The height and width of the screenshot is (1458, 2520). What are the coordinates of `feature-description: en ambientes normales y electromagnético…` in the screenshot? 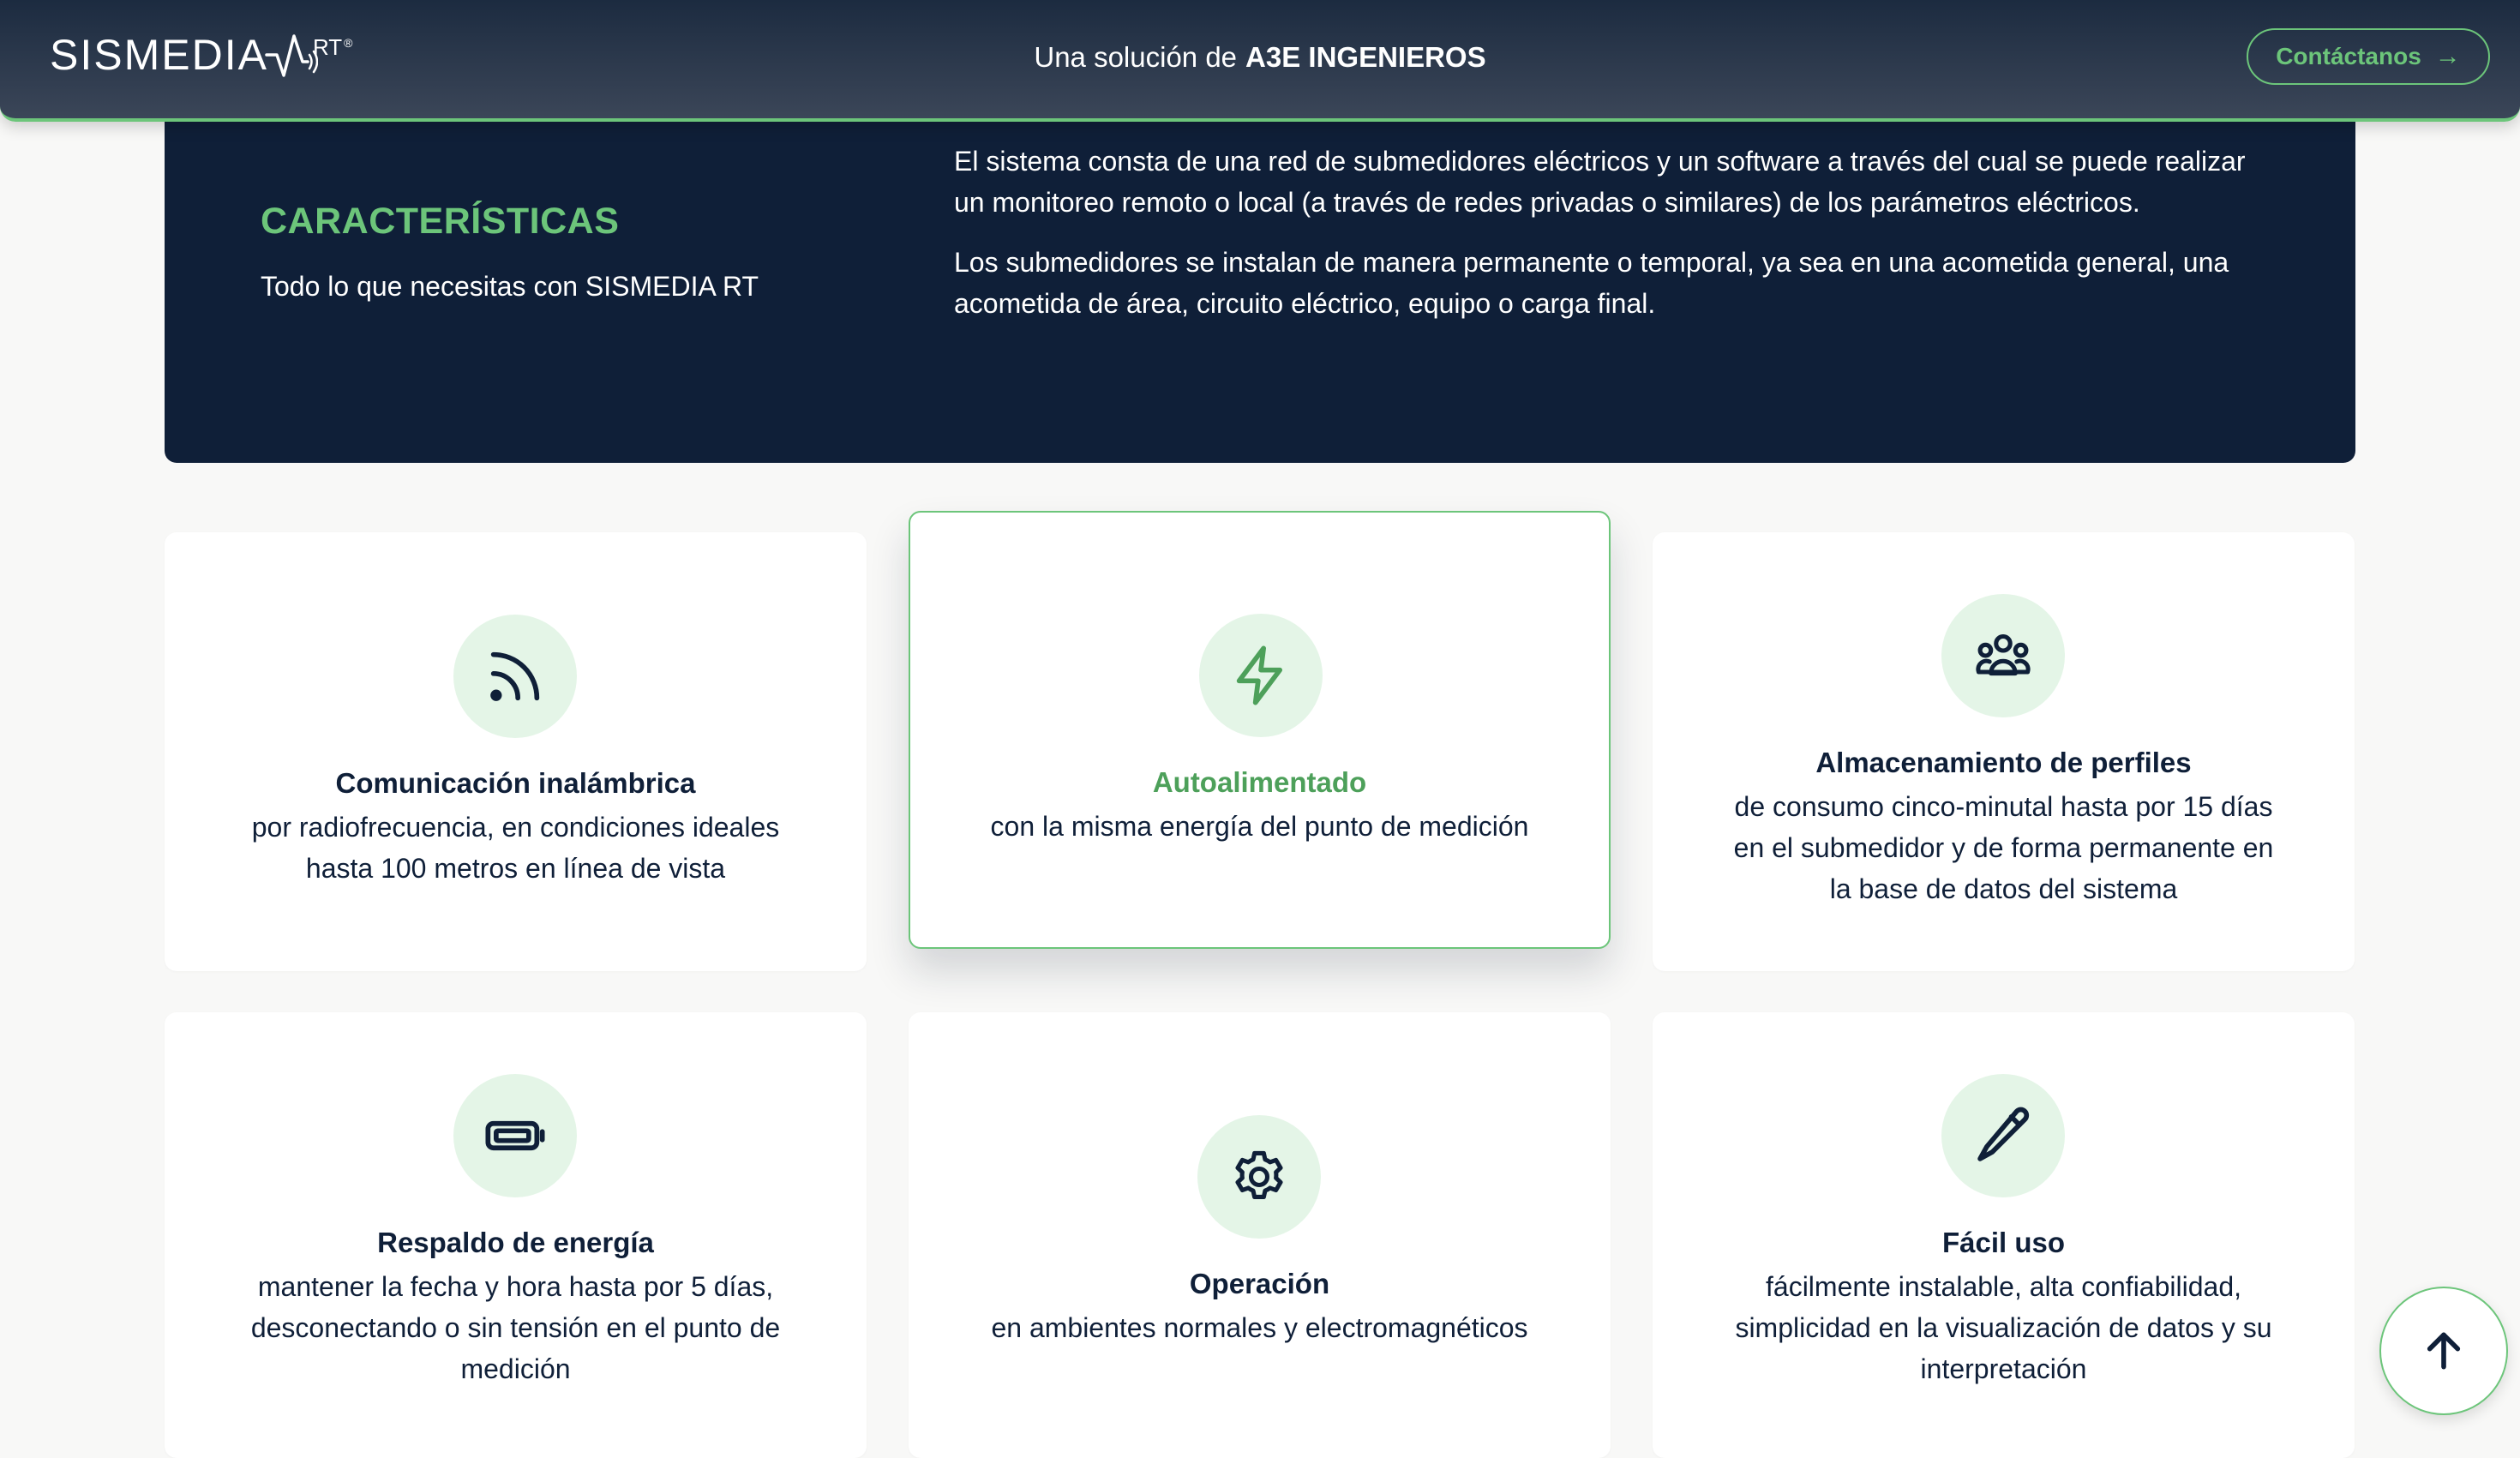 It's located at (1259, 1327).